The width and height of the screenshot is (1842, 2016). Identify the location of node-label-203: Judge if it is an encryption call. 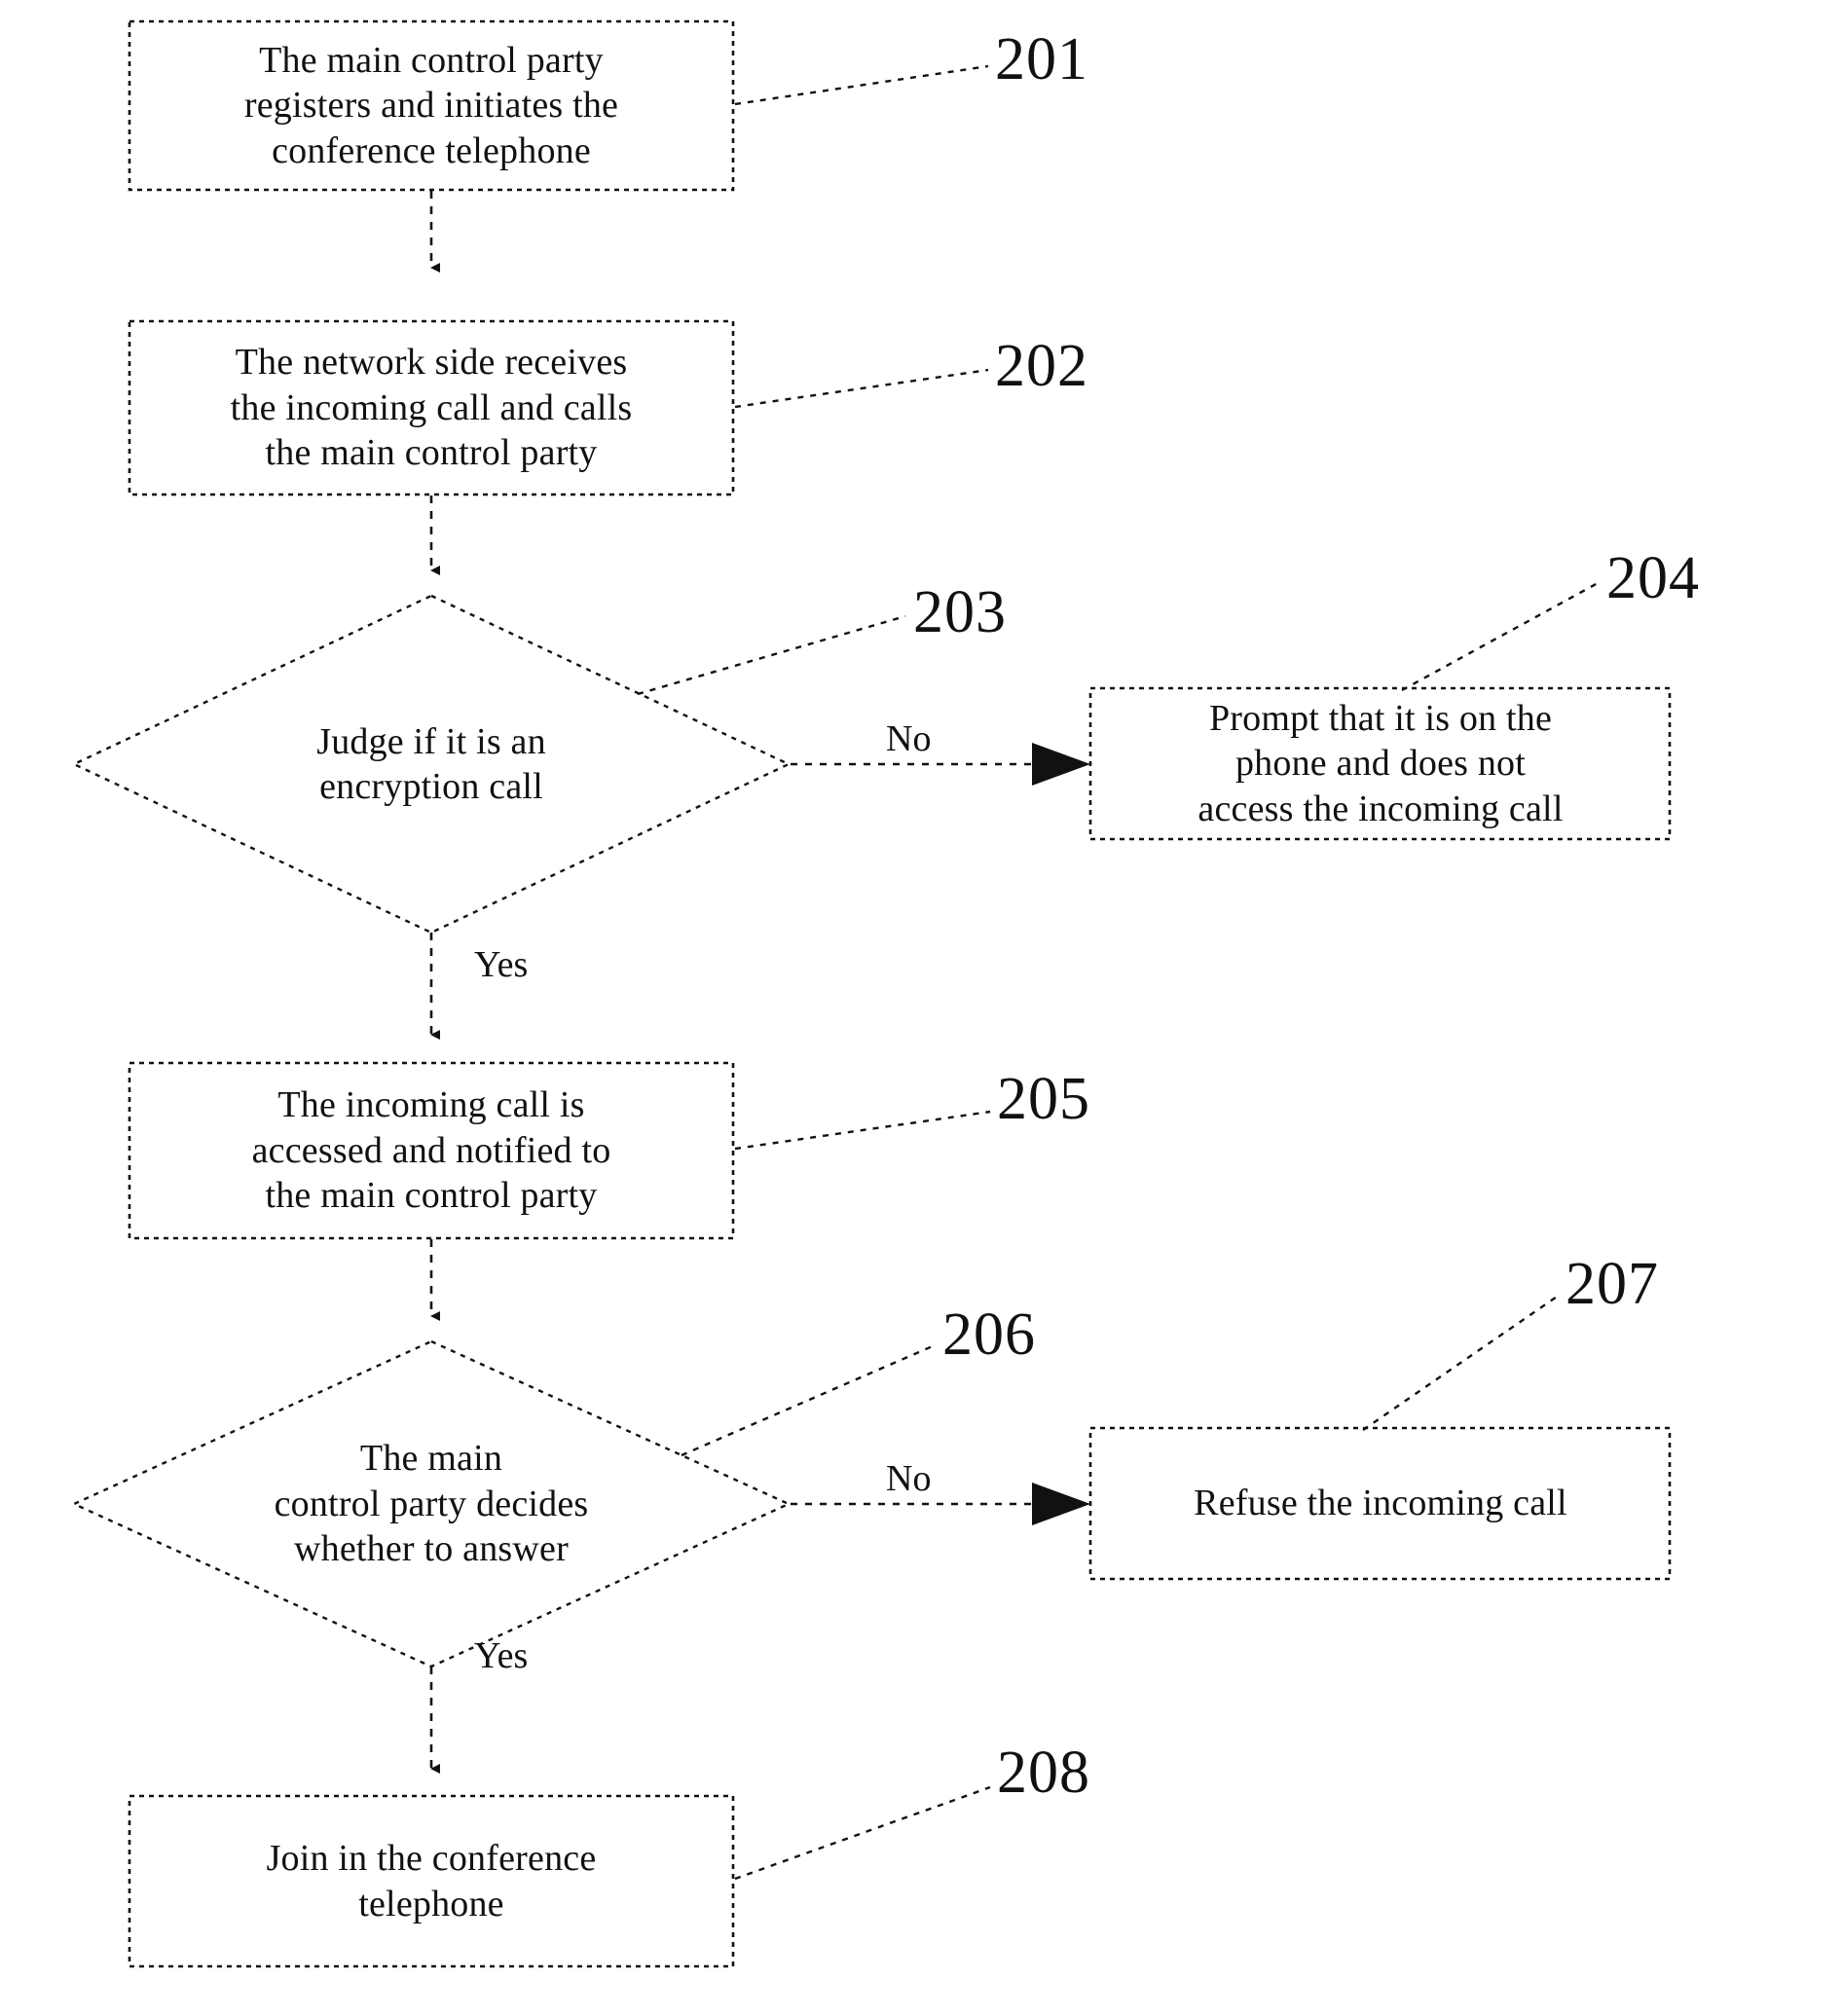
(431, 763).